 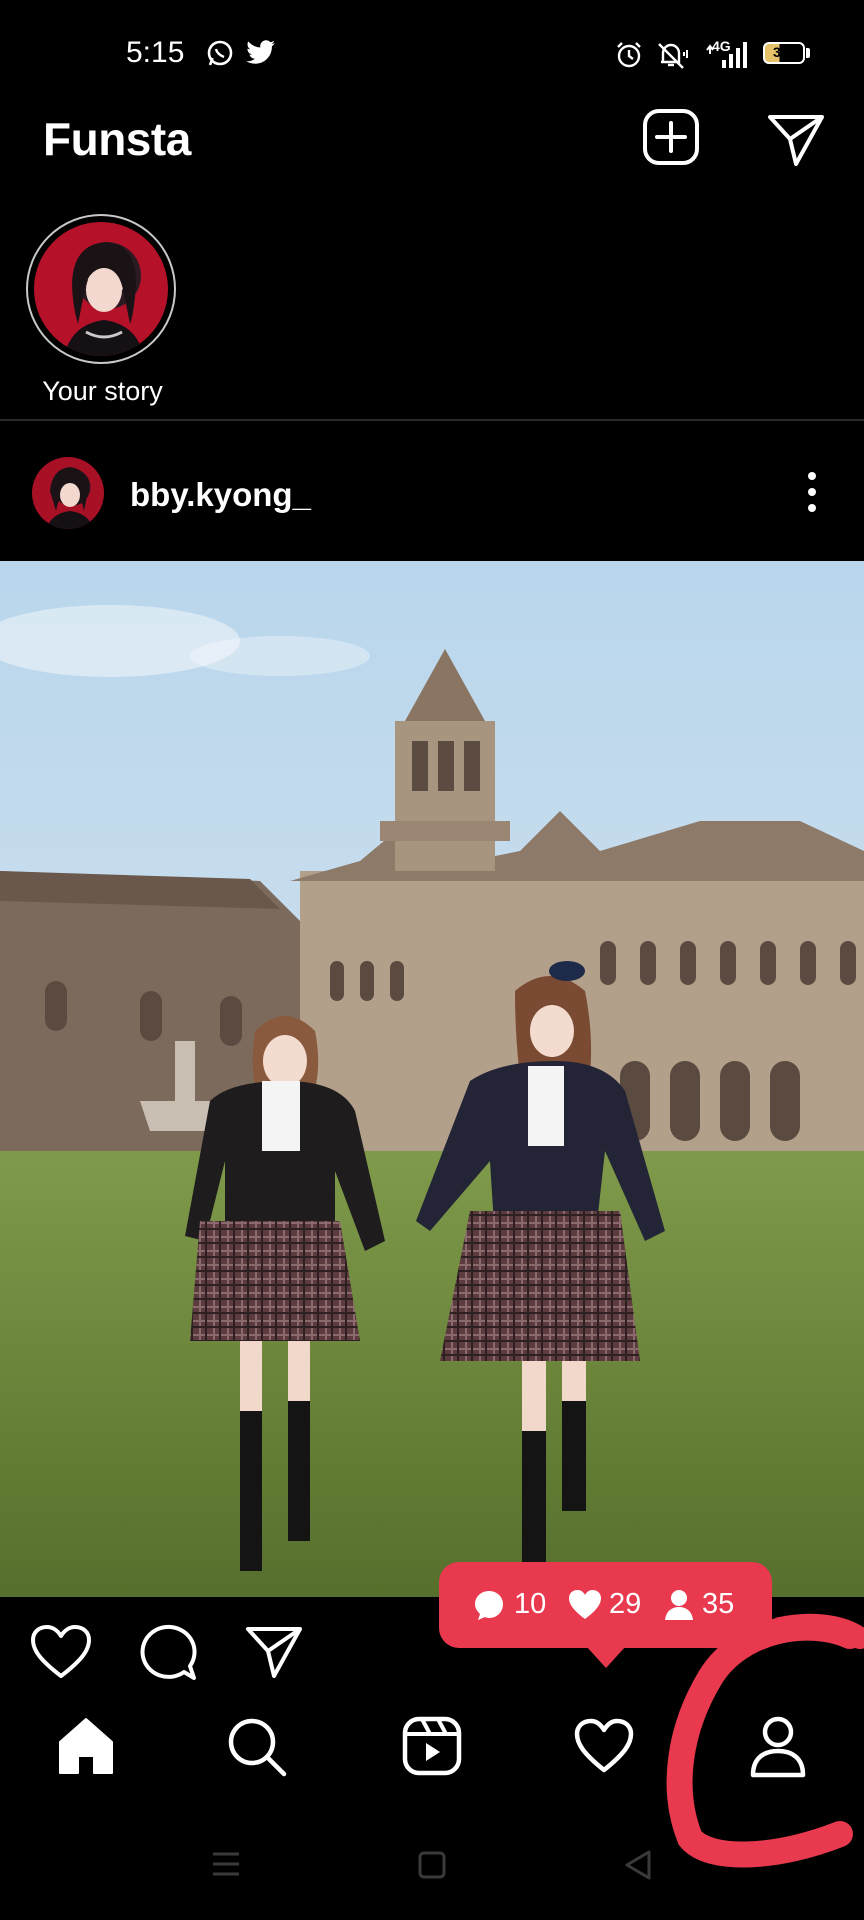 What do you see at coordinates (220, 495) in the screenshot?
I see `post-username: bby.kyong_` at bounding box center [220, 495].